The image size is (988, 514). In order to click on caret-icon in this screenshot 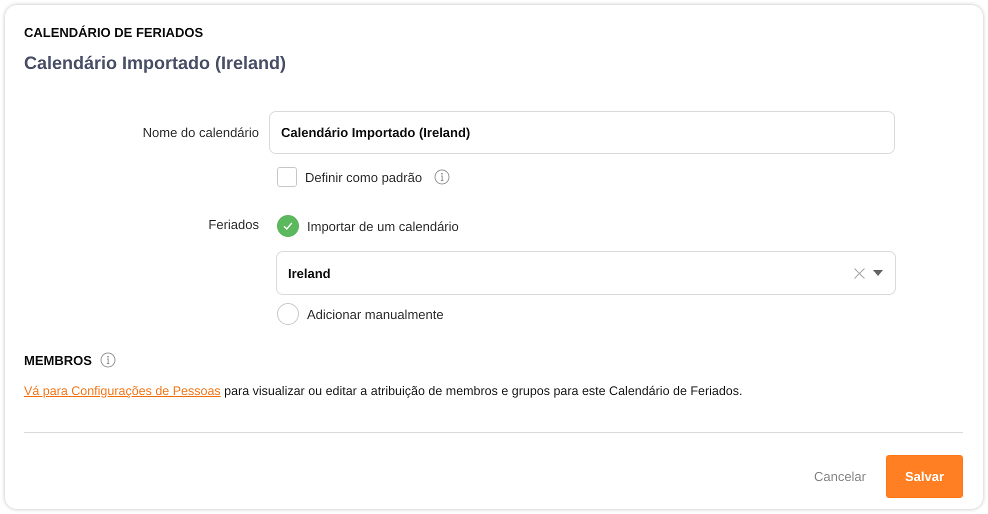, I will do `click(878, 273)`.